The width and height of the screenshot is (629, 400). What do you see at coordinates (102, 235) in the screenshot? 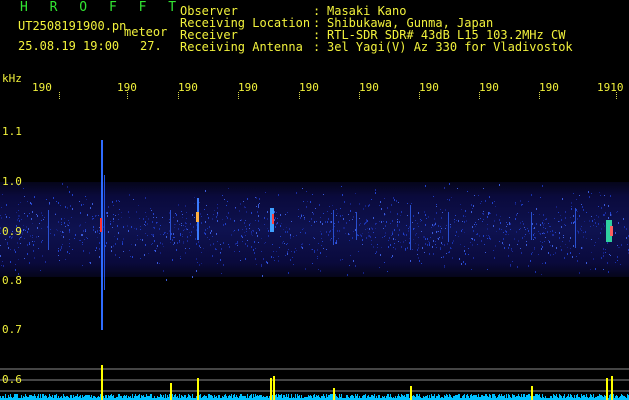
I see `echo-streak` at bounding box center [102, 235].